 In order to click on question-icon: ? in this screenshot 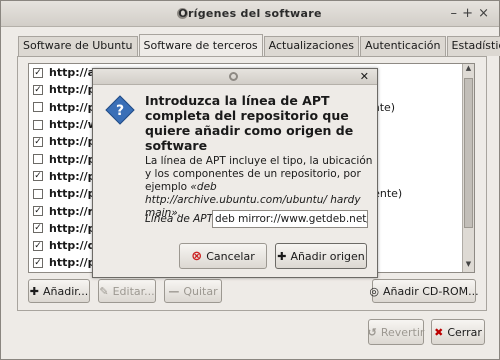, I will do `click(120, 110)`.